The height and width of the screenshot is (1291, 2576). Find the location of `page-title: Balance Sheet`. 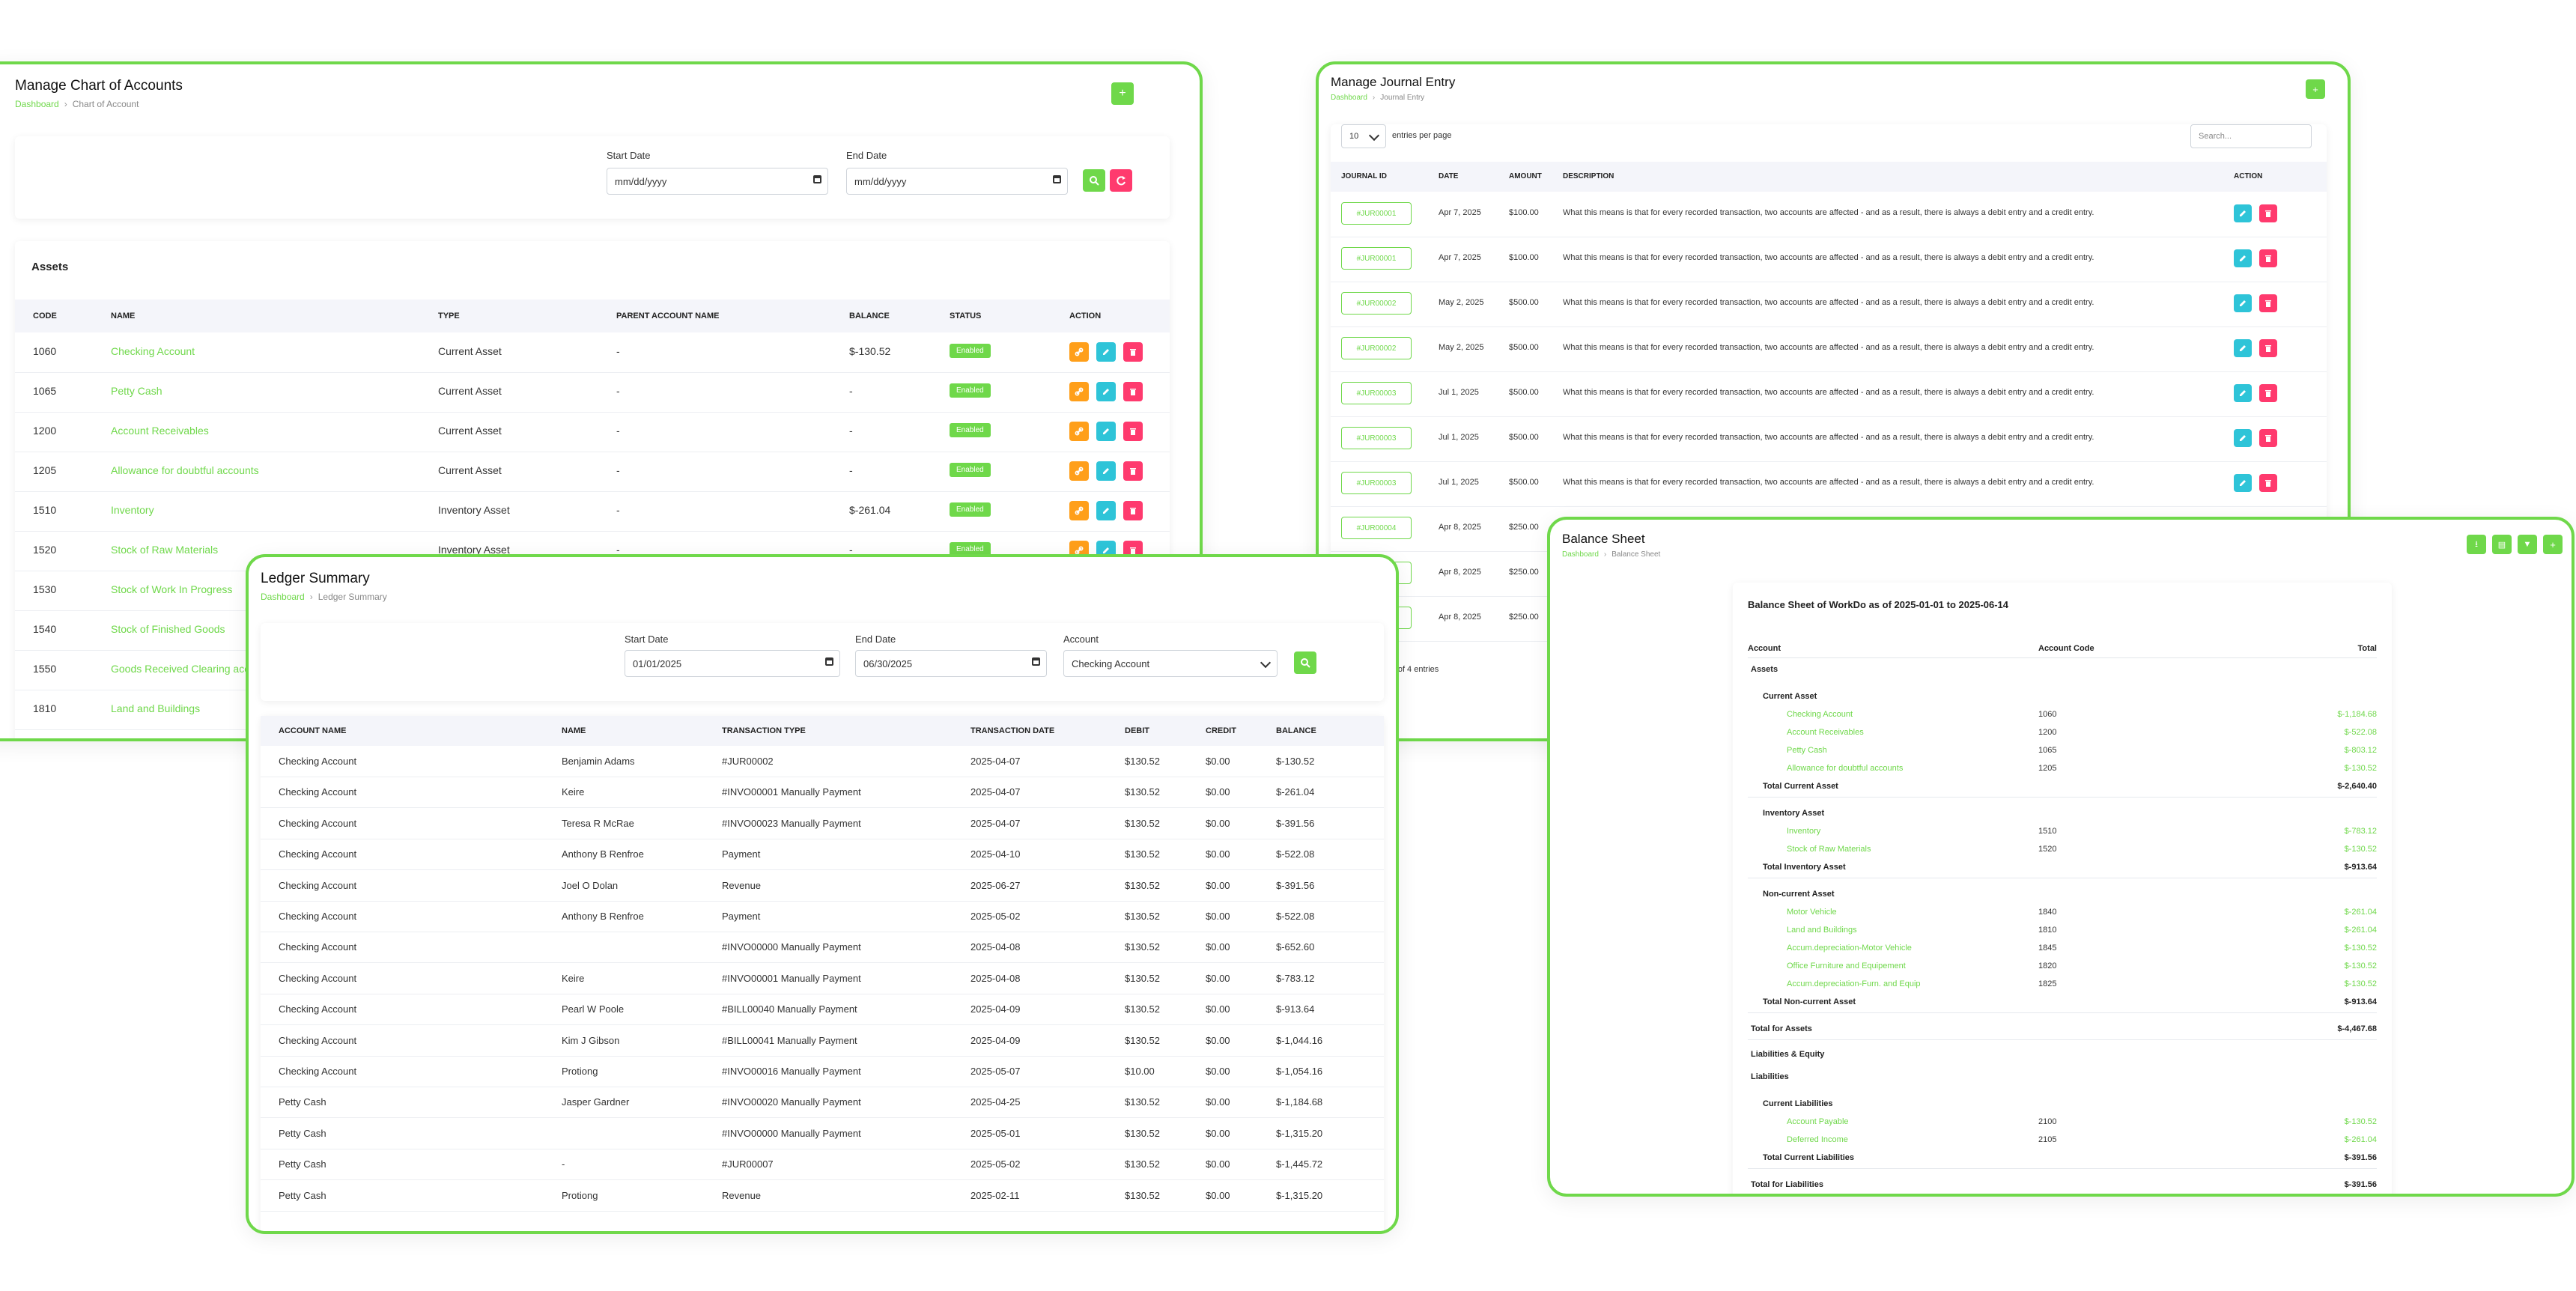

page-title: Balance Sheet is located at coordinates (1603, 539).